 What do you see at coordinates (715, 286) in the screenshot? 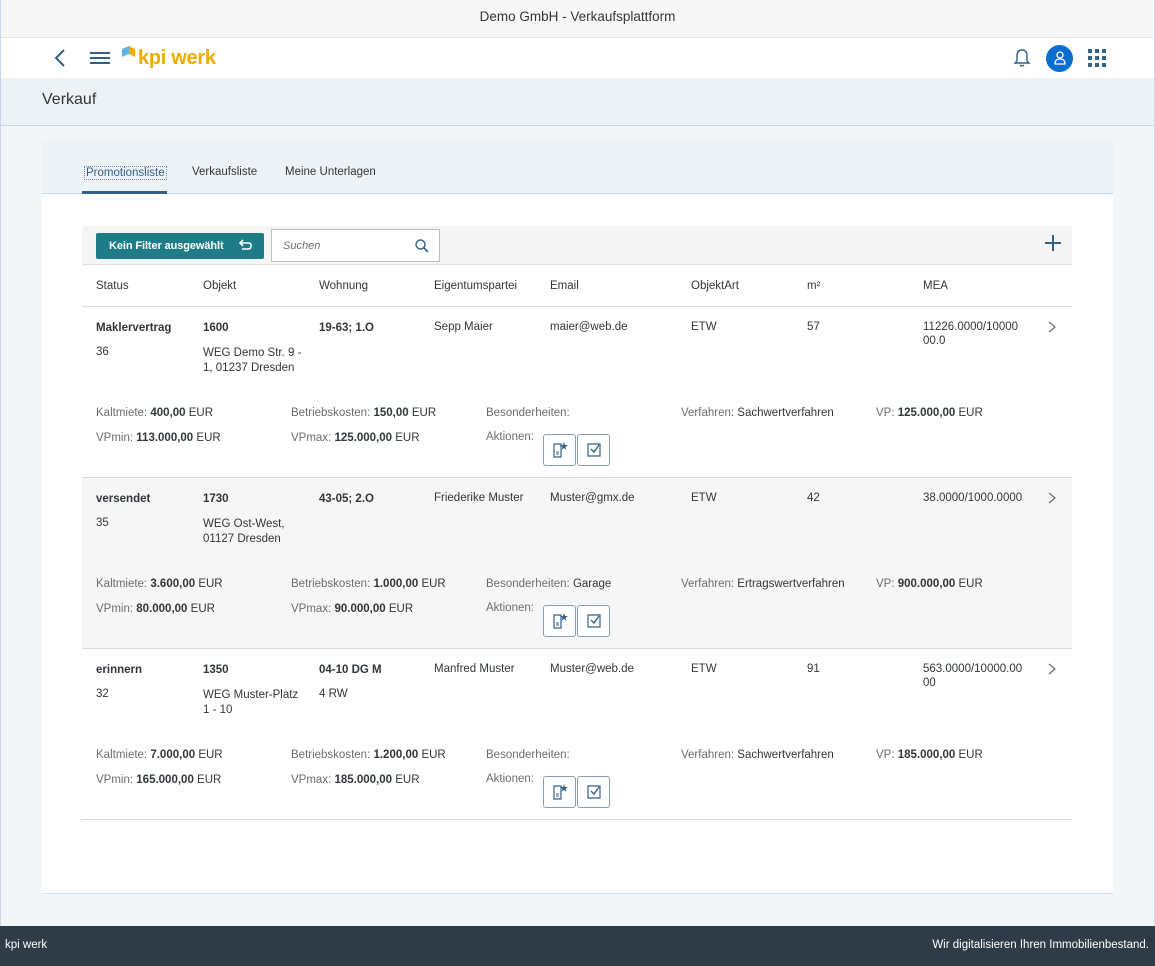
I see `column-header-objektart: ObjektArt` at bounding box center [715, 286].